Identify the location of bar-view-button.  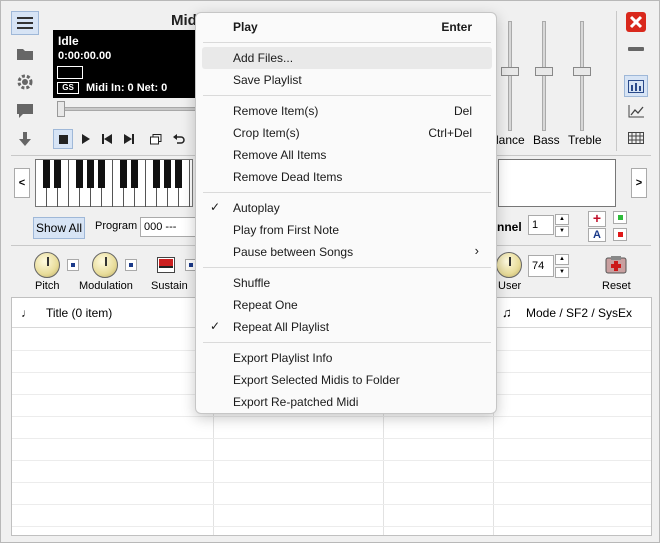
(636, 86).